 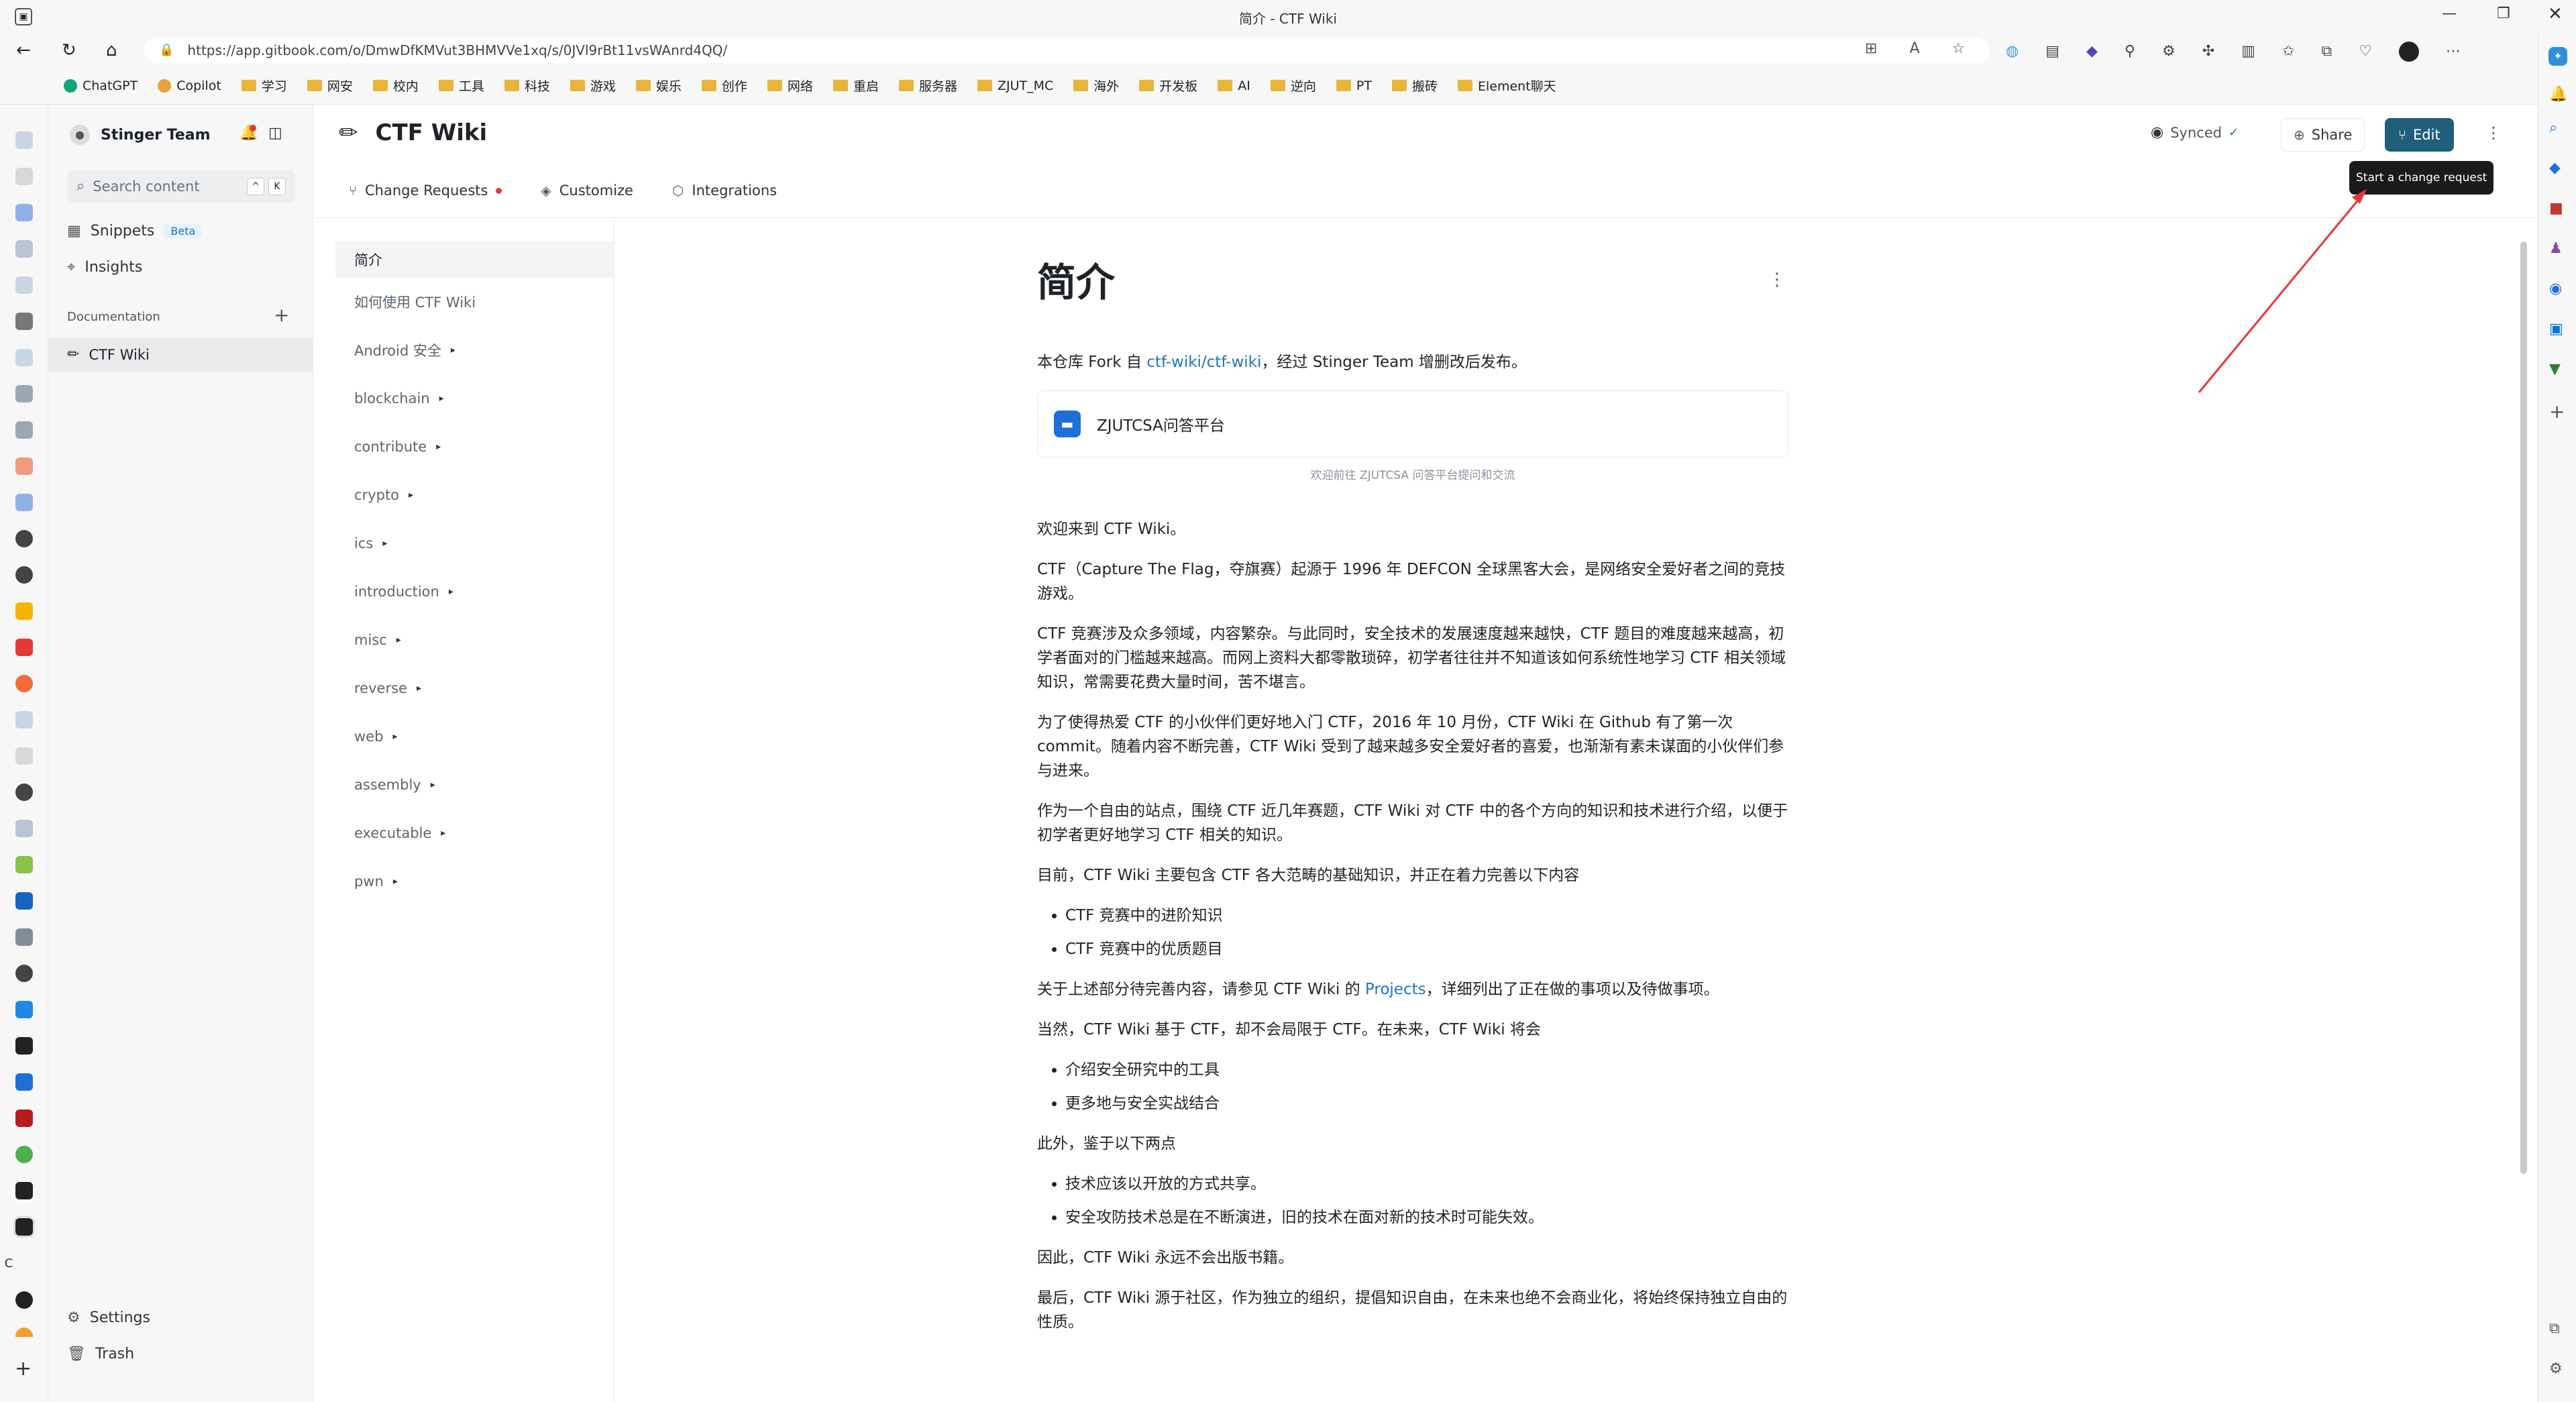 I want to click on sidebar-item-settings: ⚙ Settings, so click(x=108, y=1317).